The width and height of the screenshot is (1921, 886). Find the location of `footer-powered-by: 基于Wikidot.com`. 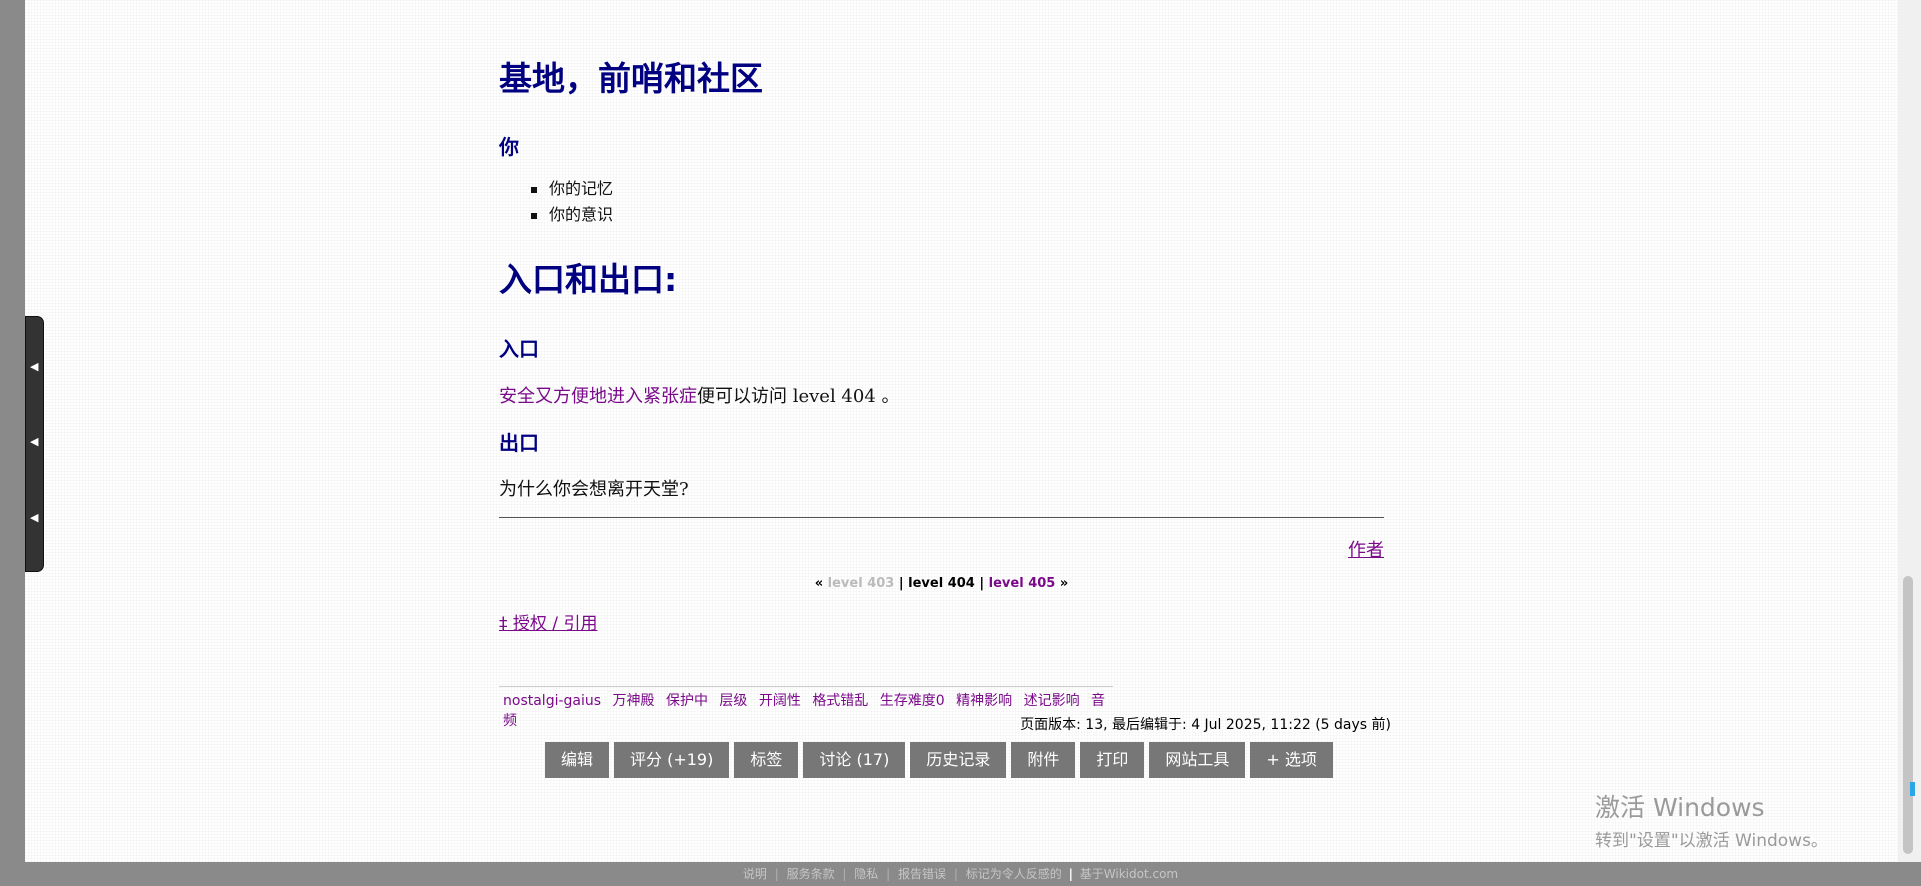

footer-powered-by: 基于Wikidot.com is located at coordinates (1129, 874).